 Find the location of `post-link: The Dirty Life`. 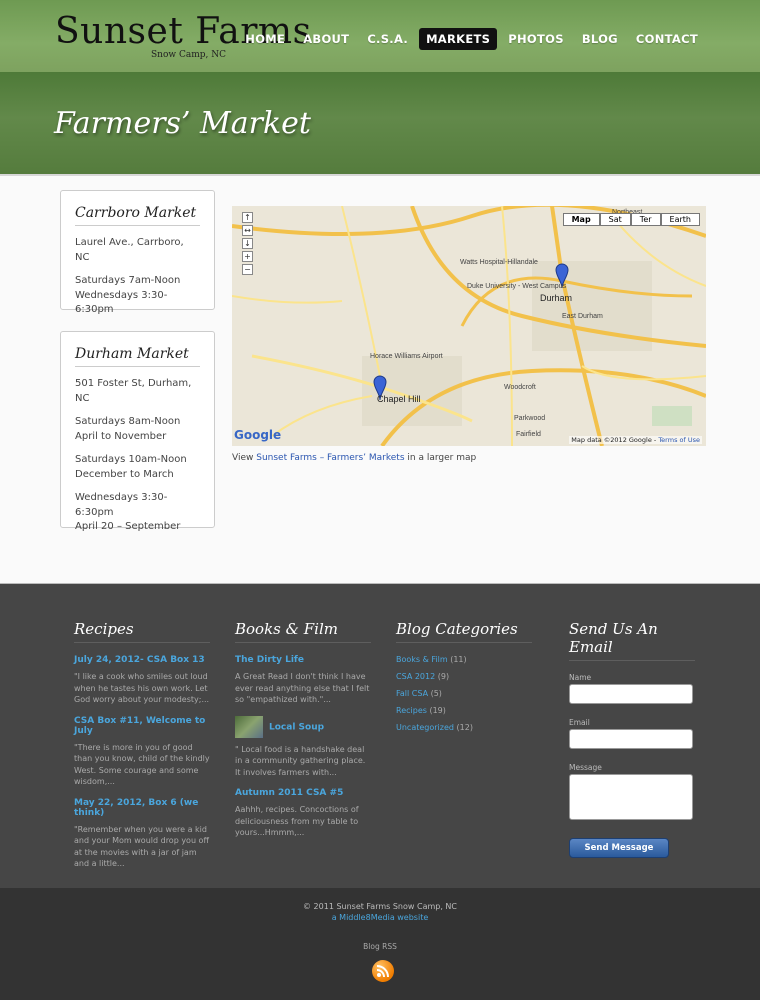

post-link: The Dirty Life is located at coordinates (303, 660).